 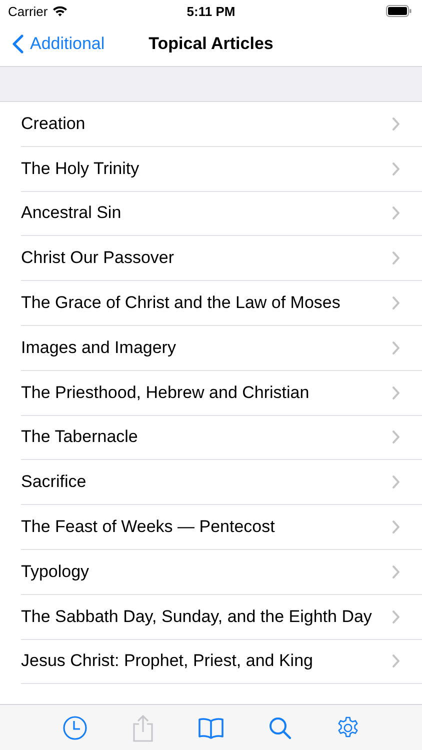 What do you see at coordinates (221, 303) in the screenshot?
I see `article-row: The Grace of Christ and the Law of Moses` at bounding box center [221, 303].